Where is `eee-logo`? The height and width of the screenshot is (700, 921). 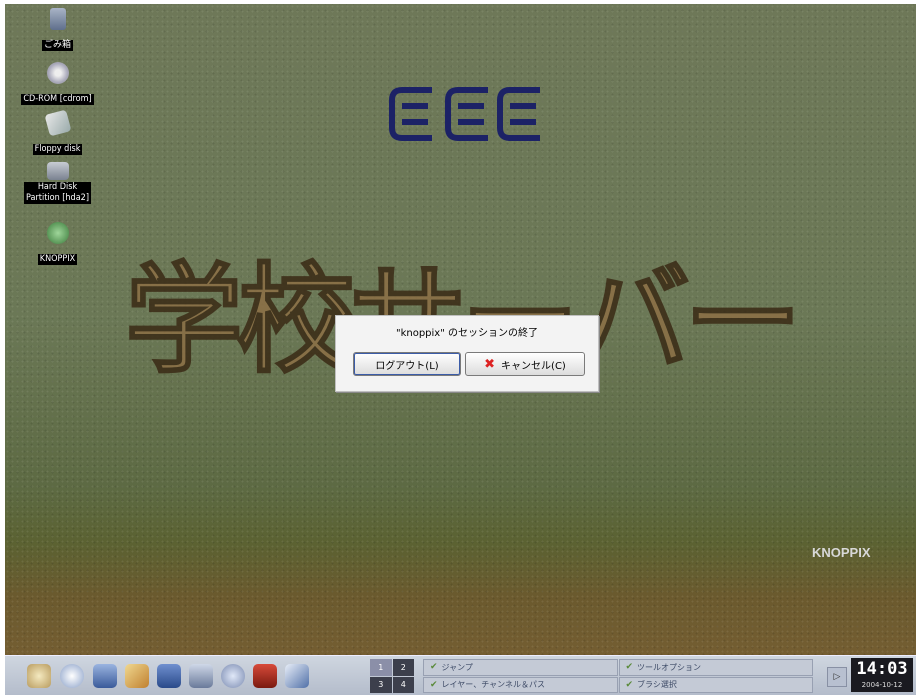 eee-logo is located at coordinates (464, 114).